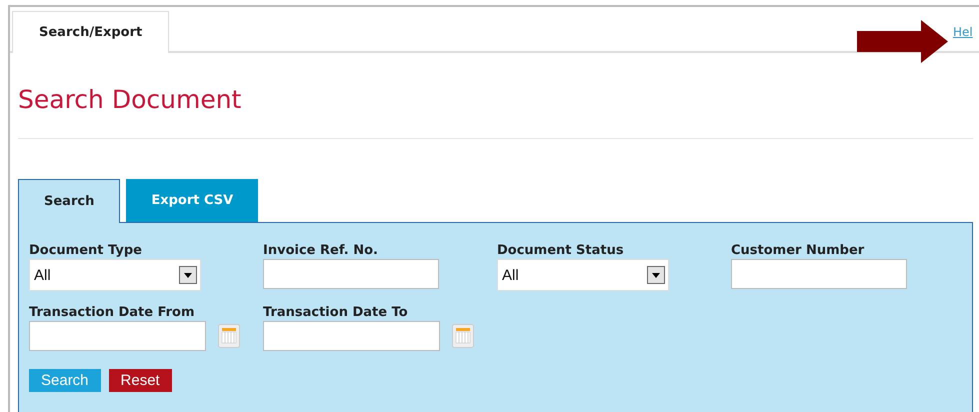 The image size is (979, 412). I want to click on page-tab: Search/Export, so click(91, 32).